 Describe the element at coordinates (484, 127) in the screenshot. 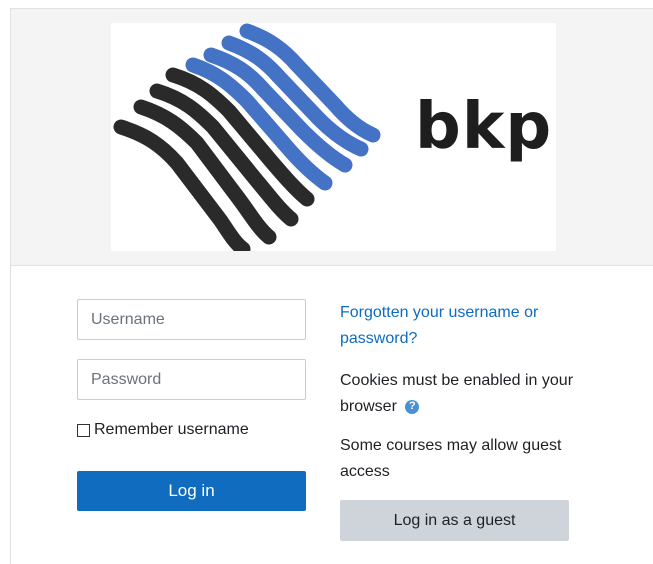

I see `logo-wordmark: bkp` at that location.